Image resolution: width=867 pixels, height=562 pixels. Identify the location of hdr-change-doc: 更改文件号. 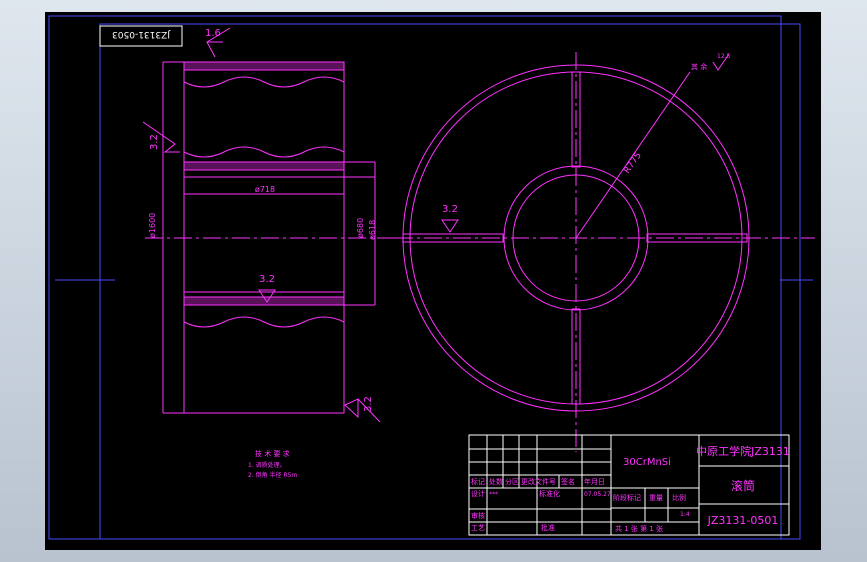
(538, 481).